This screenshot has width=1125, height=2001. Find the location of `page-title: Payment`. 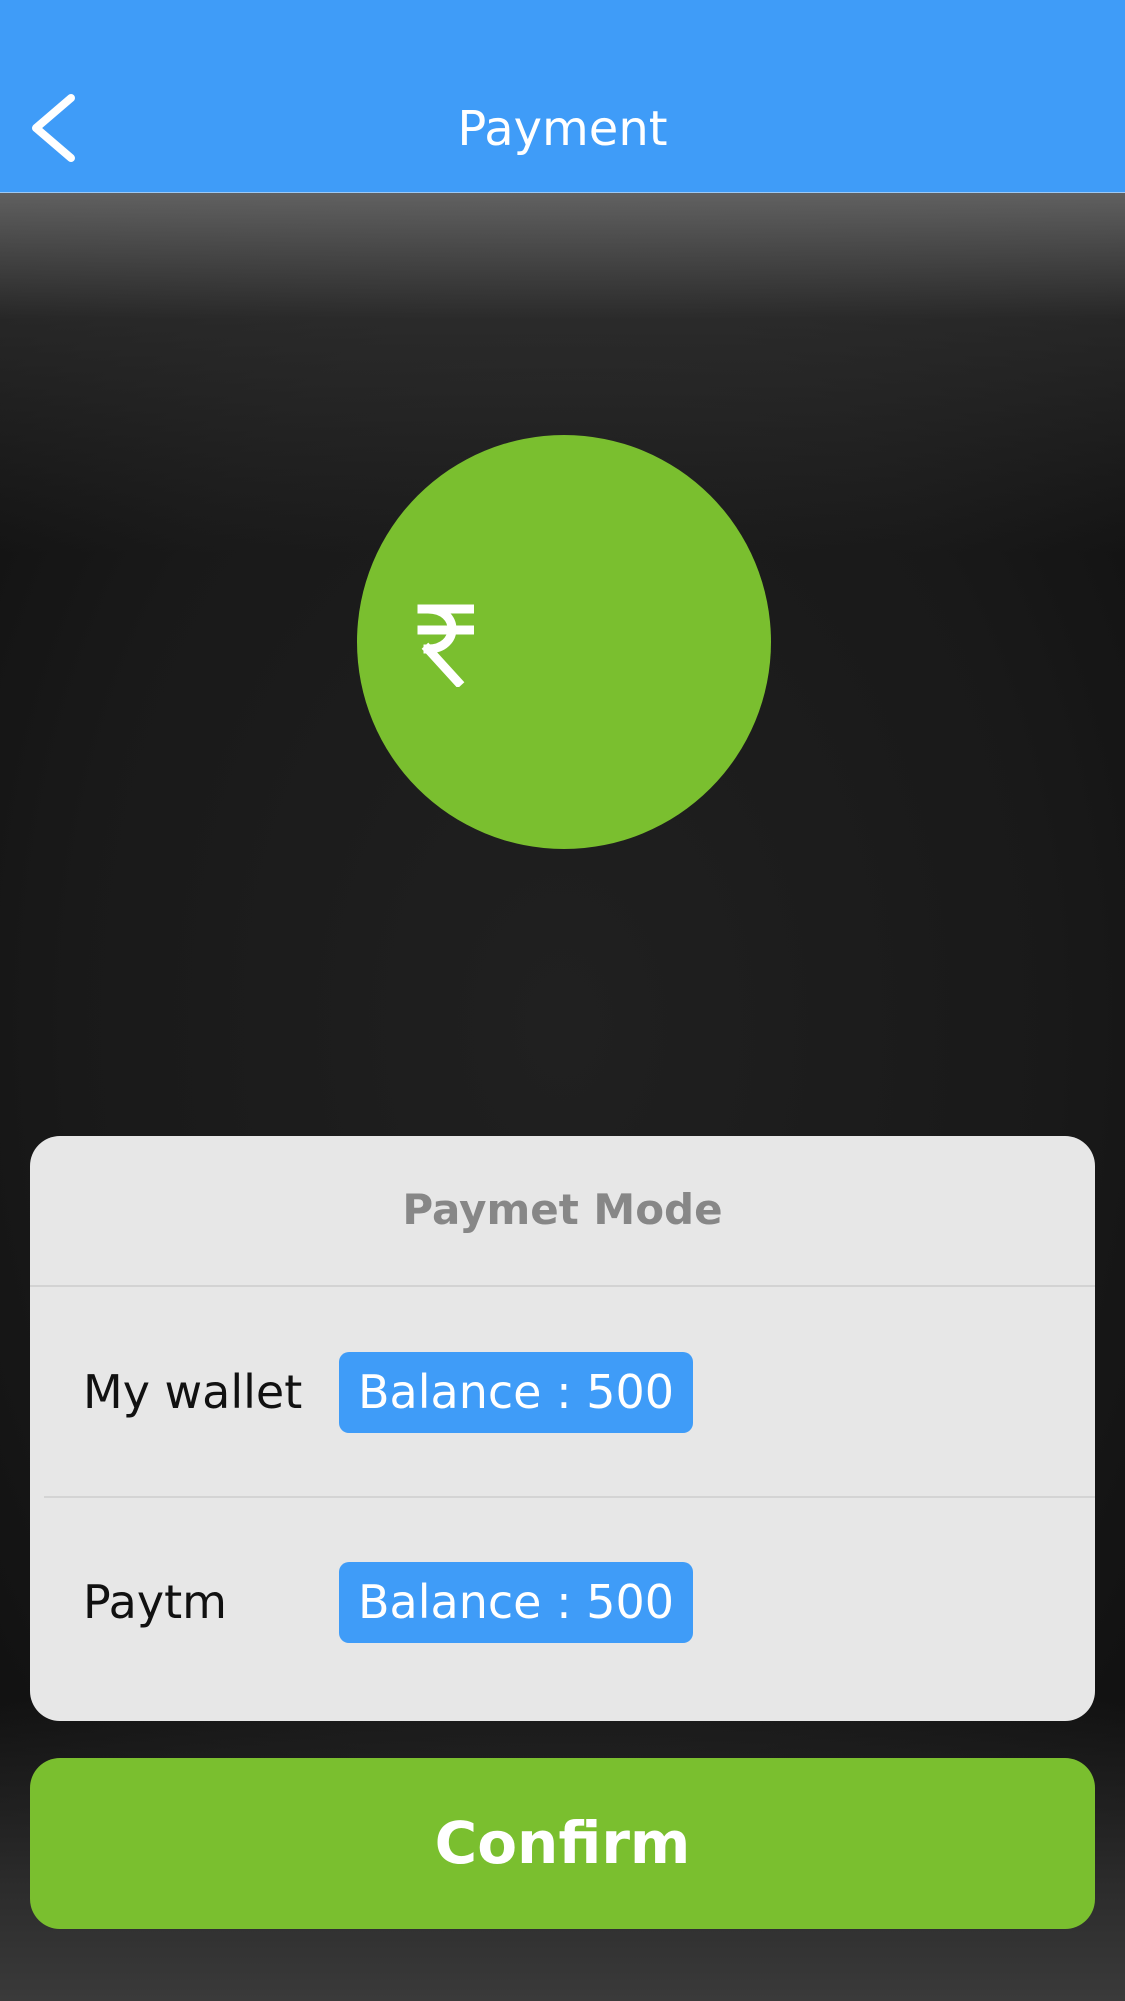

page-title: Payment is located at coordinates (562, 129).